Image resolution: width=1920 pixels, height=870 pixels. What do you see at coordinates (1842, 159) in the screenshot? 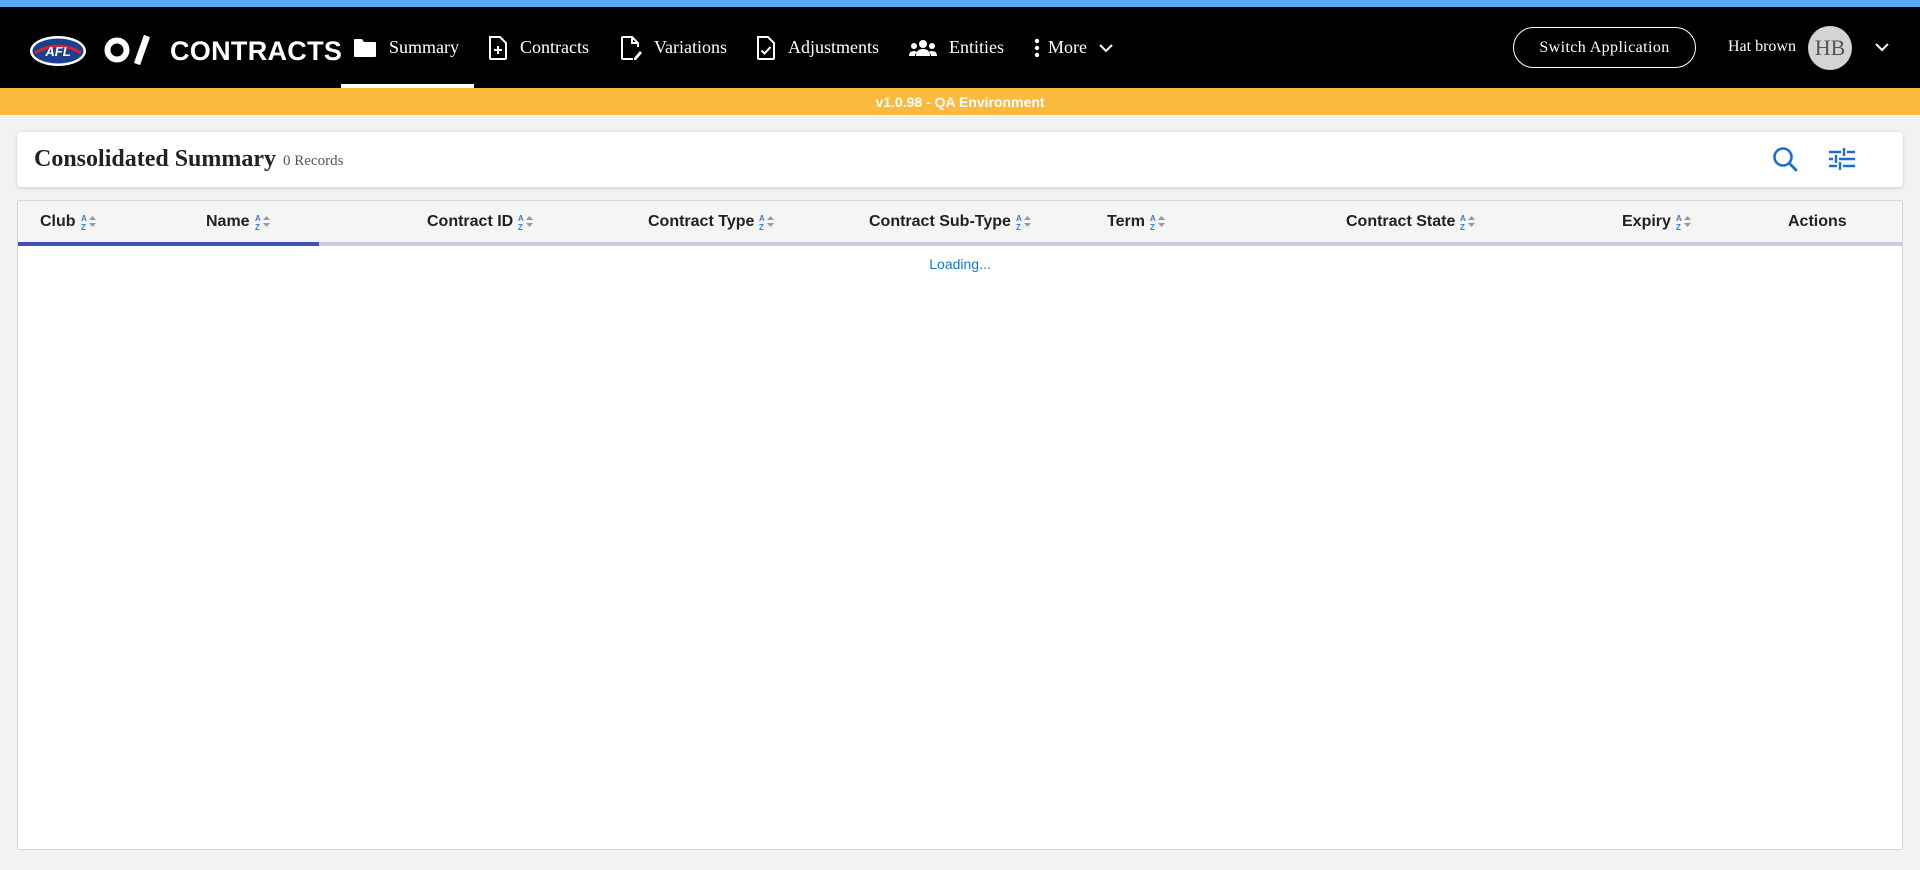
I see `filter-sliders-icon` at bounding box center [1842, 159].